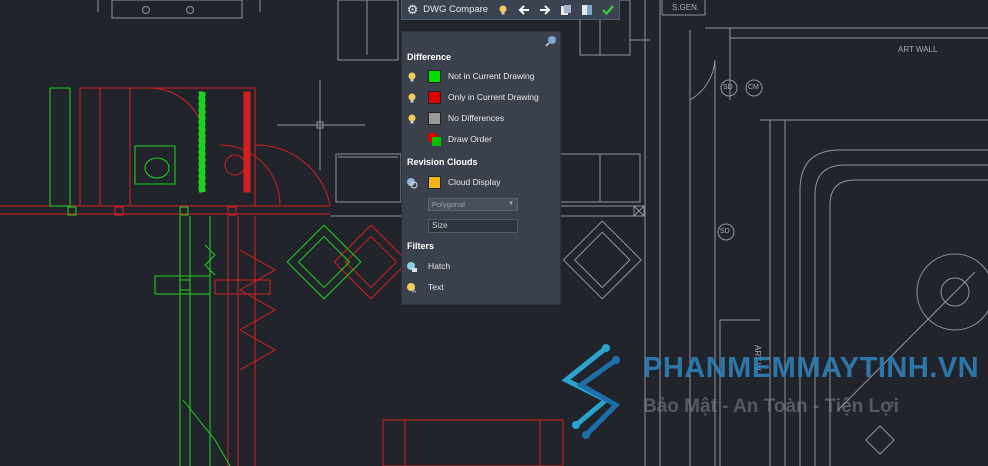  I want to click on drawing-label-art-wall: ART WALL, so click(918, 49).